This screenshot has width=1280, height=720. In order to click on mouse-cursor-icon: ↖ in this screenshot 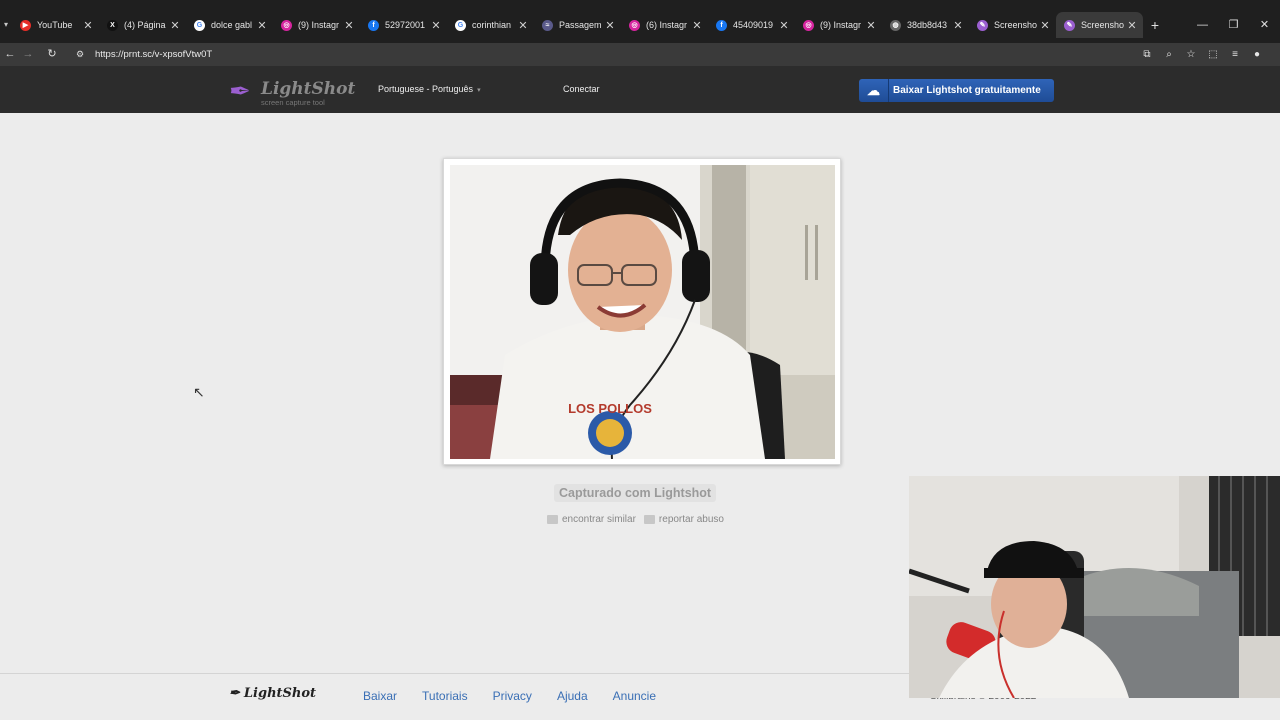, I will do `click(199, 392)`.